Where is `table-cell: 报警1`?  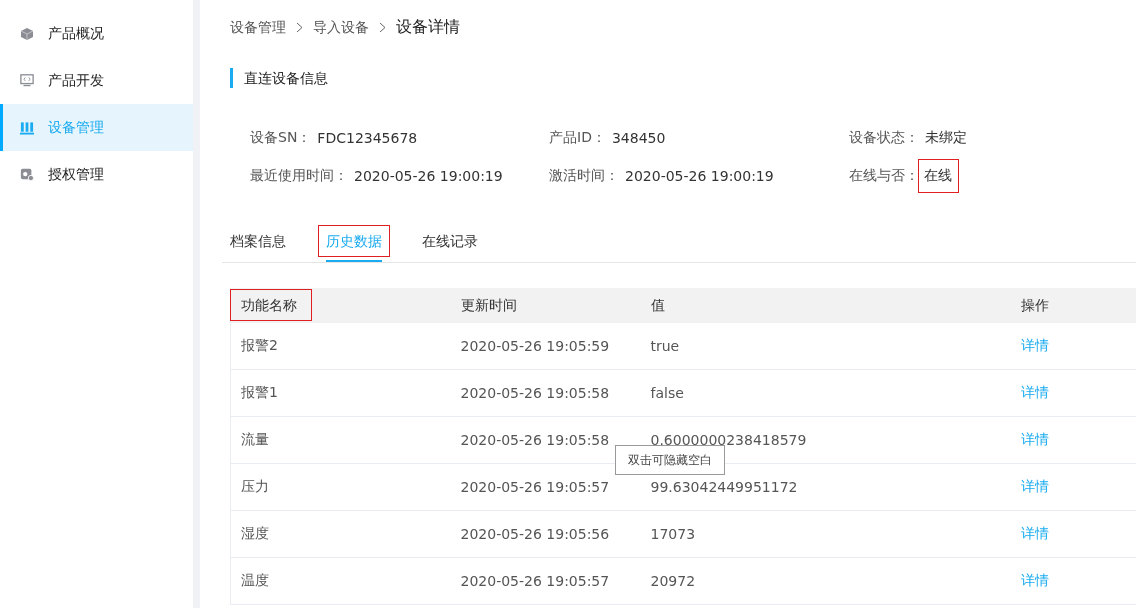
table-cell: 报警1 is located at coordinates (259, 392).